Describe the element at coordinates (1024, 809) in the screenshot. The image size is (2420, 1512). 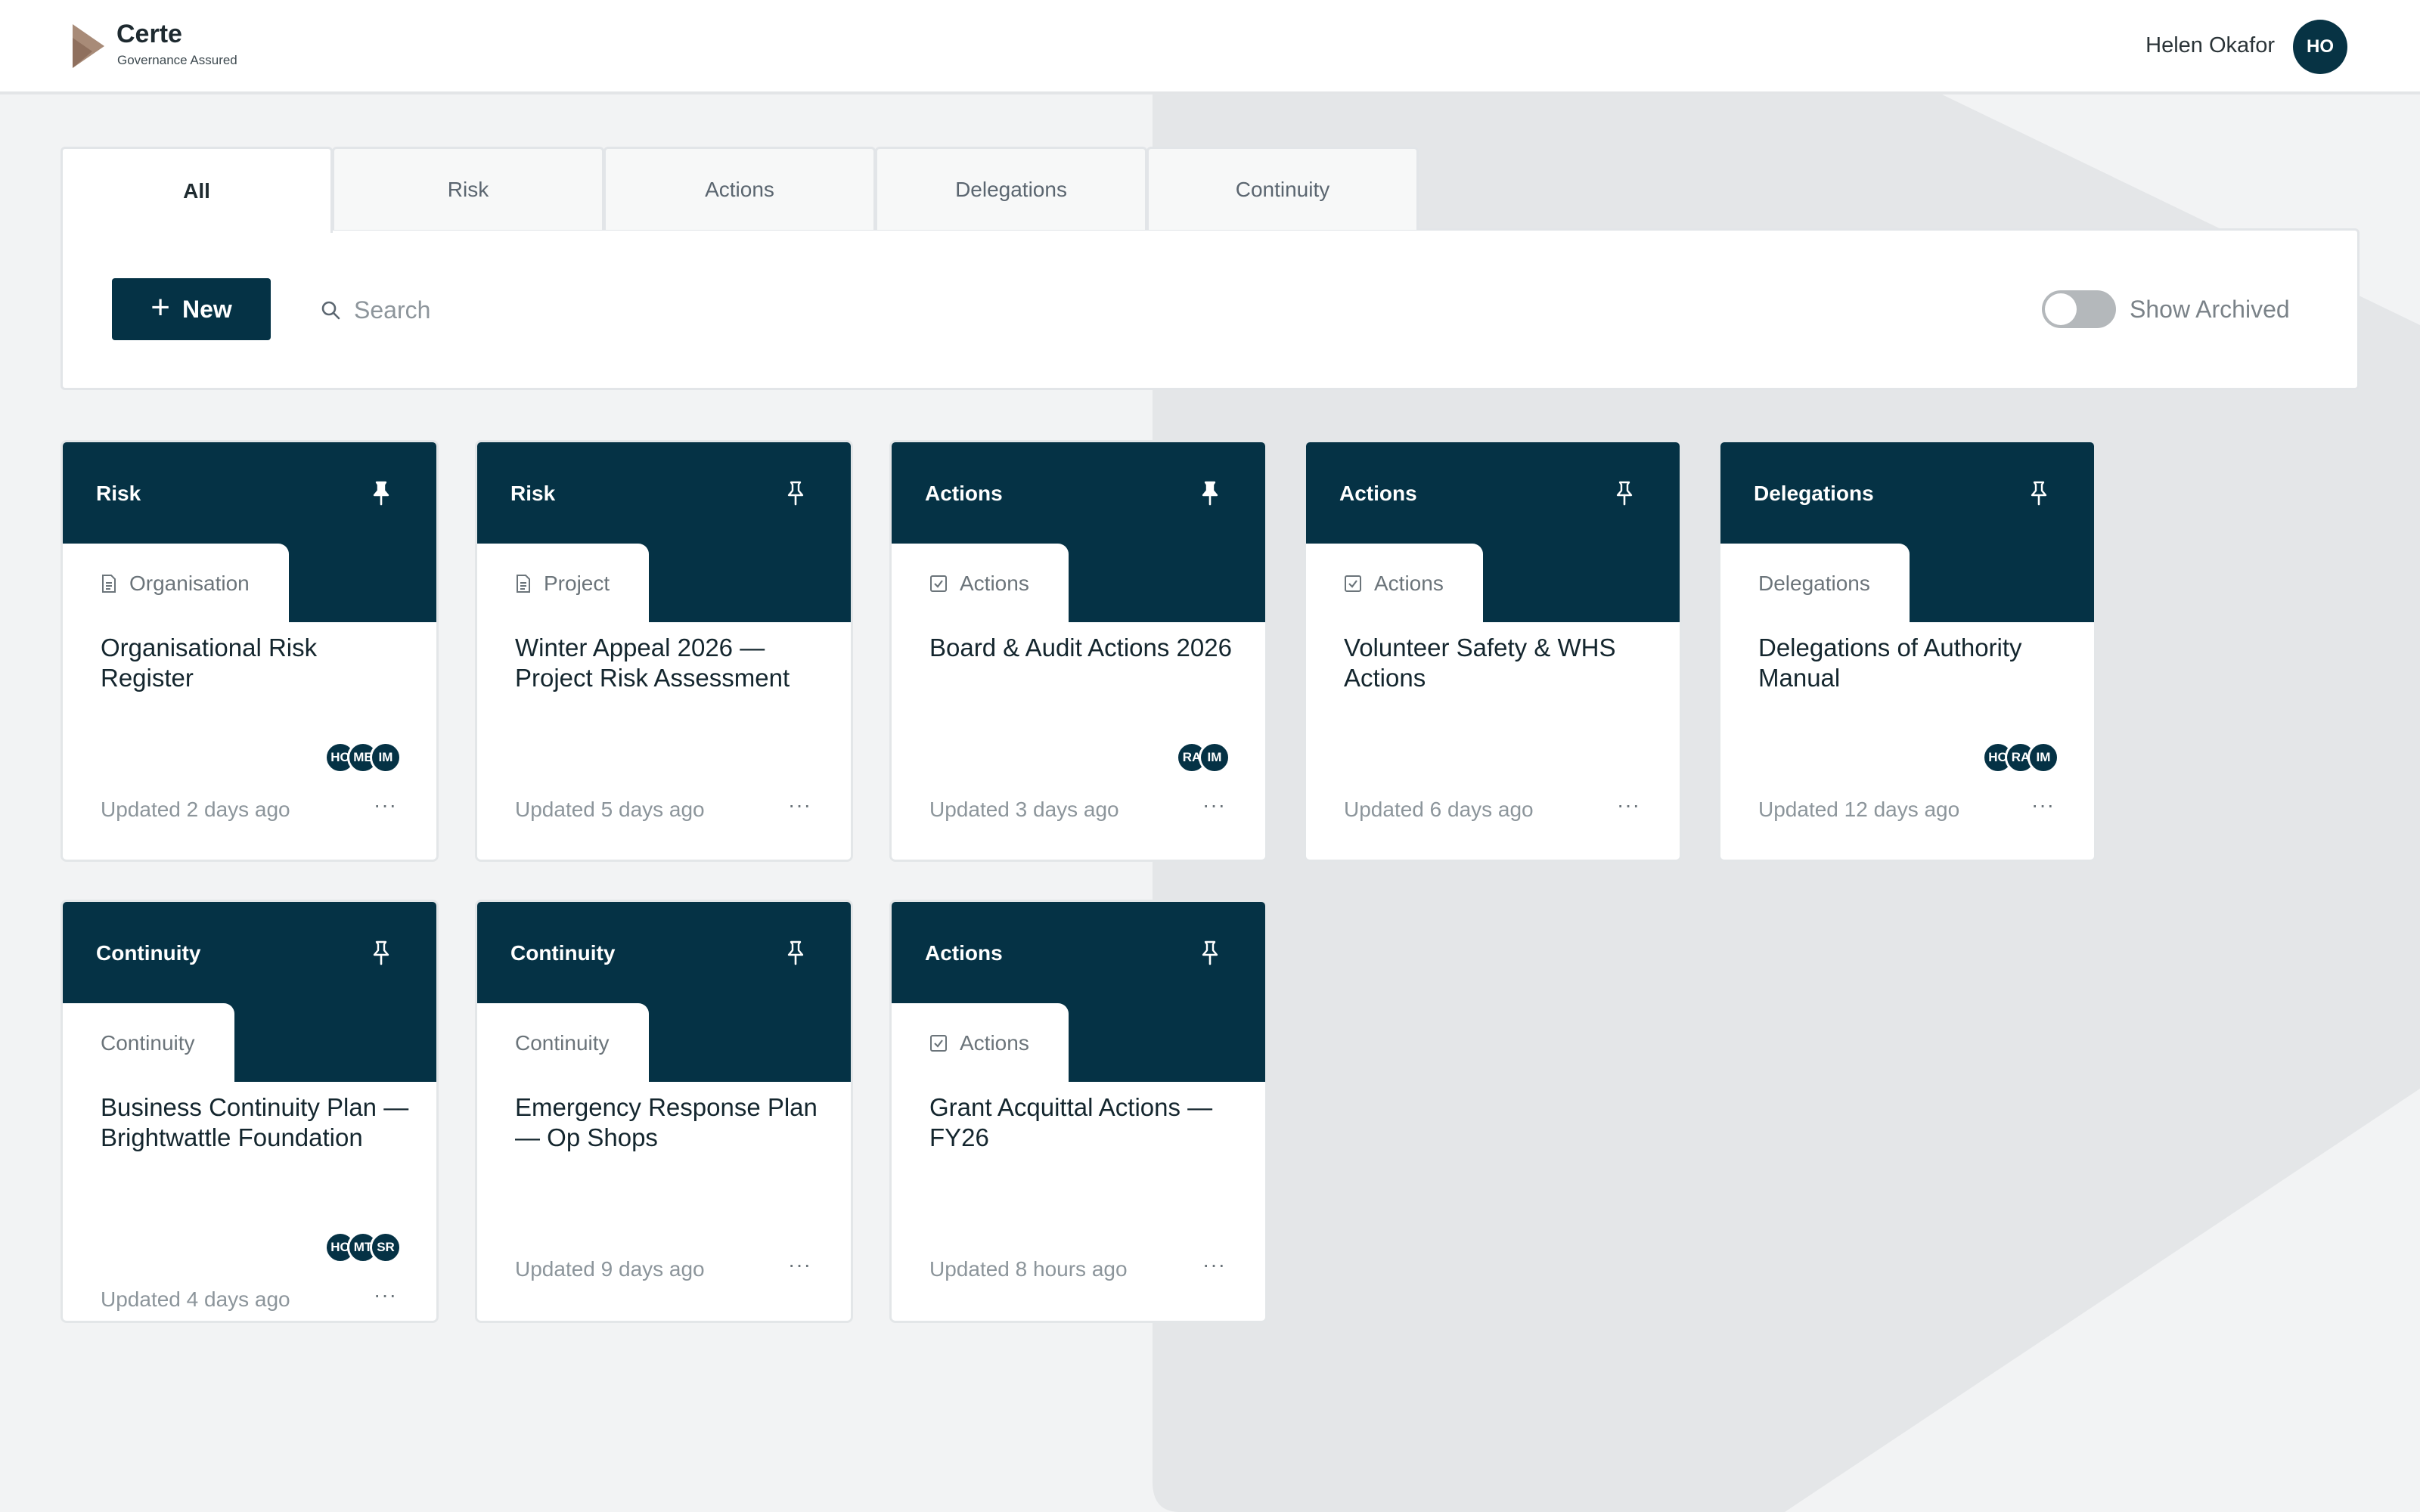
I see `card-updated: Updated 3 days ago` at that location.